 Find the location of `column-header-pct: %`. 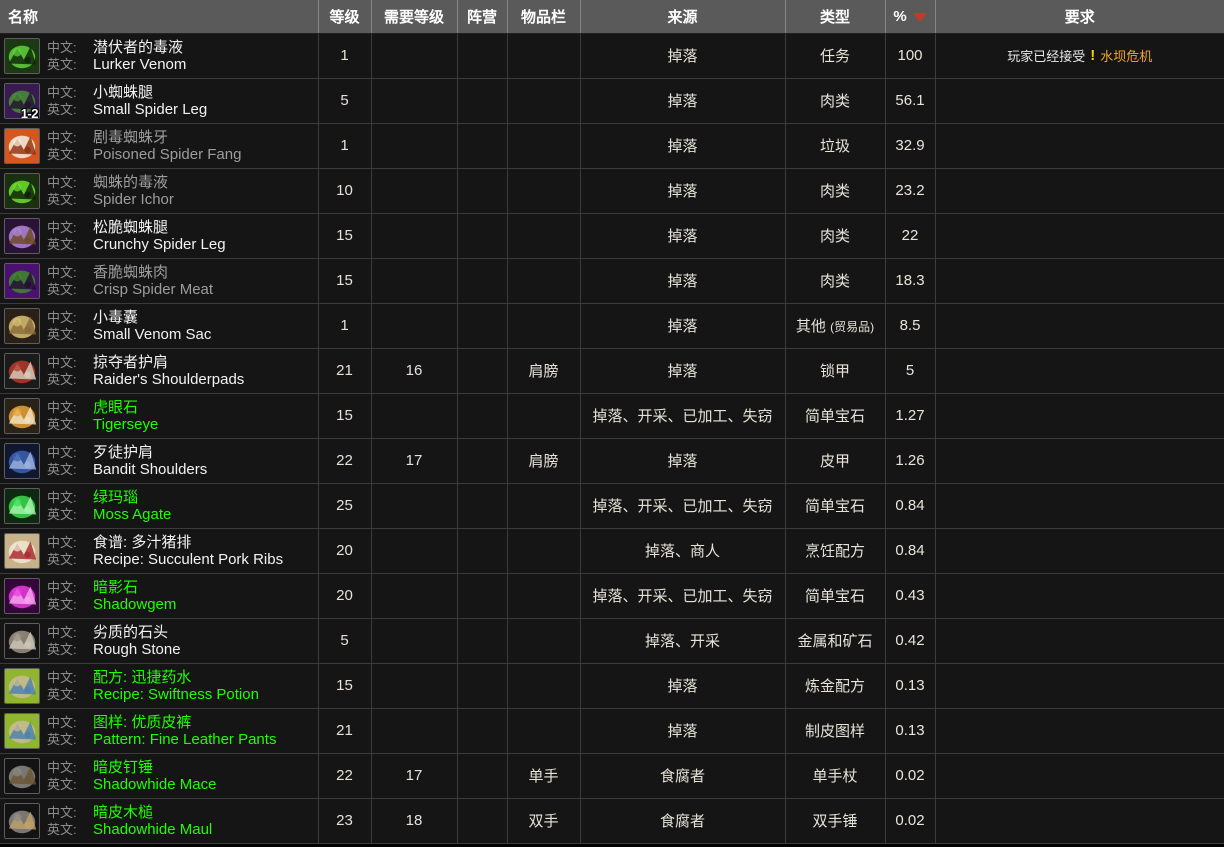

column-header-pct: % is located at coordinates (910, 17).